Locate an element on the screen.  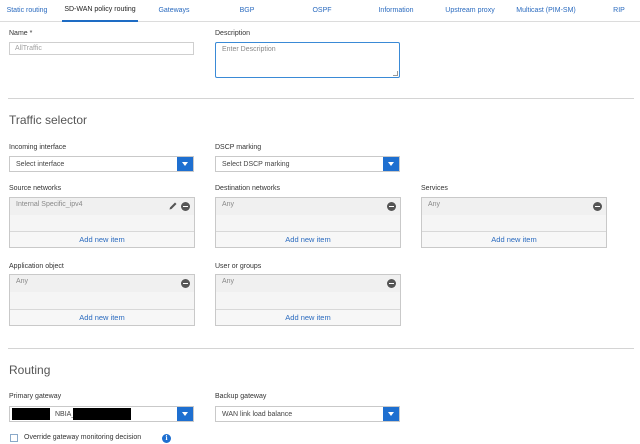
tab-information: Information is located at coordinates (396, 10).